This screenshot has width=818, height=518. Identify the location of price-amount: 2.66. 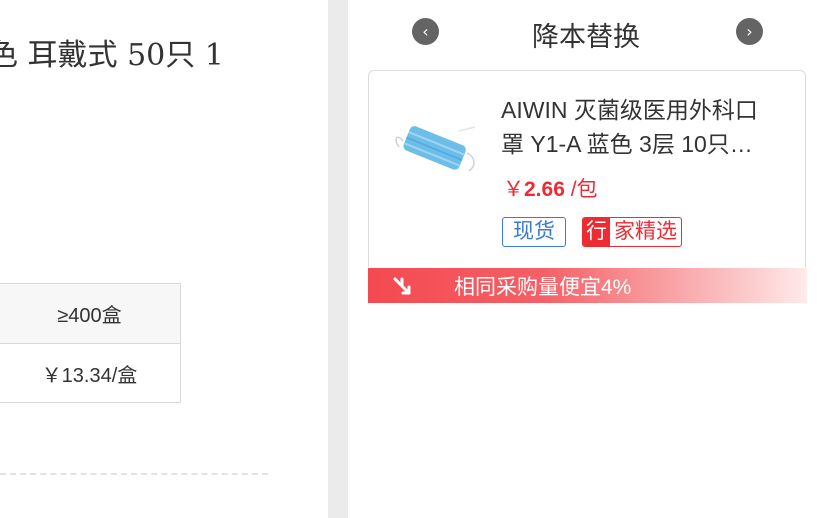
(544, 189).